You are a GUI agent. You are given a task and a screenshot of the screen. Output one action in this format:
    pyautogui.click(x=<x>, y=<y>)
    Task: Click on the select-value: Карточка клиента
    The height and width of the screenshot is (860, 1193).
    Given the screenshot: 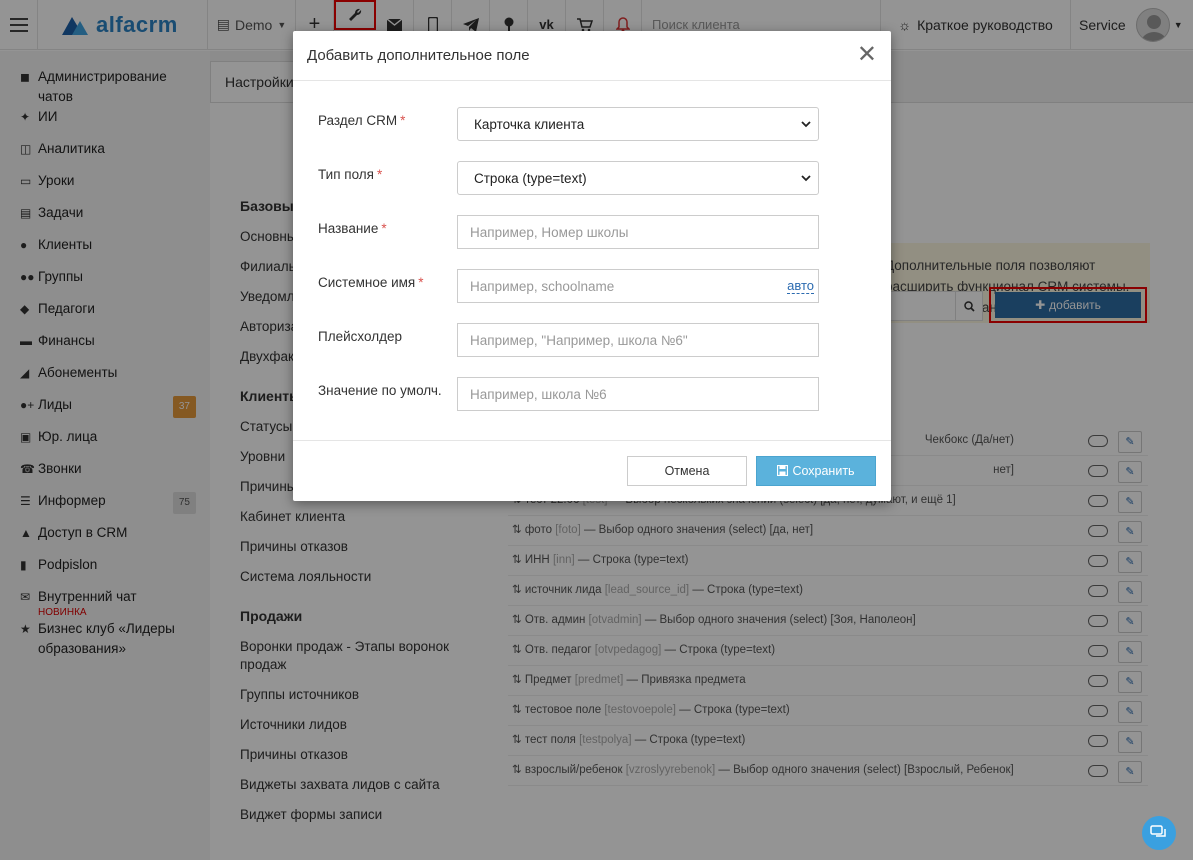 What is the action you would take?
    pyautogui.click(x=529, y=124)
    